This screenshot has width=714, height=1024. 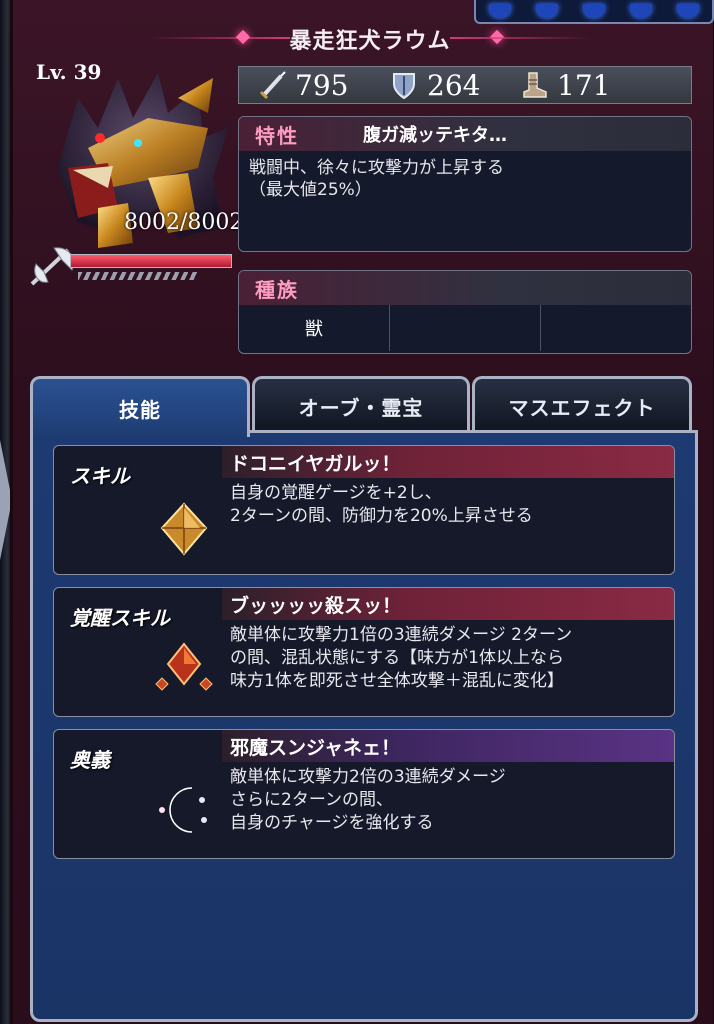 I want to click on speed-value: 171, so click(x=584, y=85).